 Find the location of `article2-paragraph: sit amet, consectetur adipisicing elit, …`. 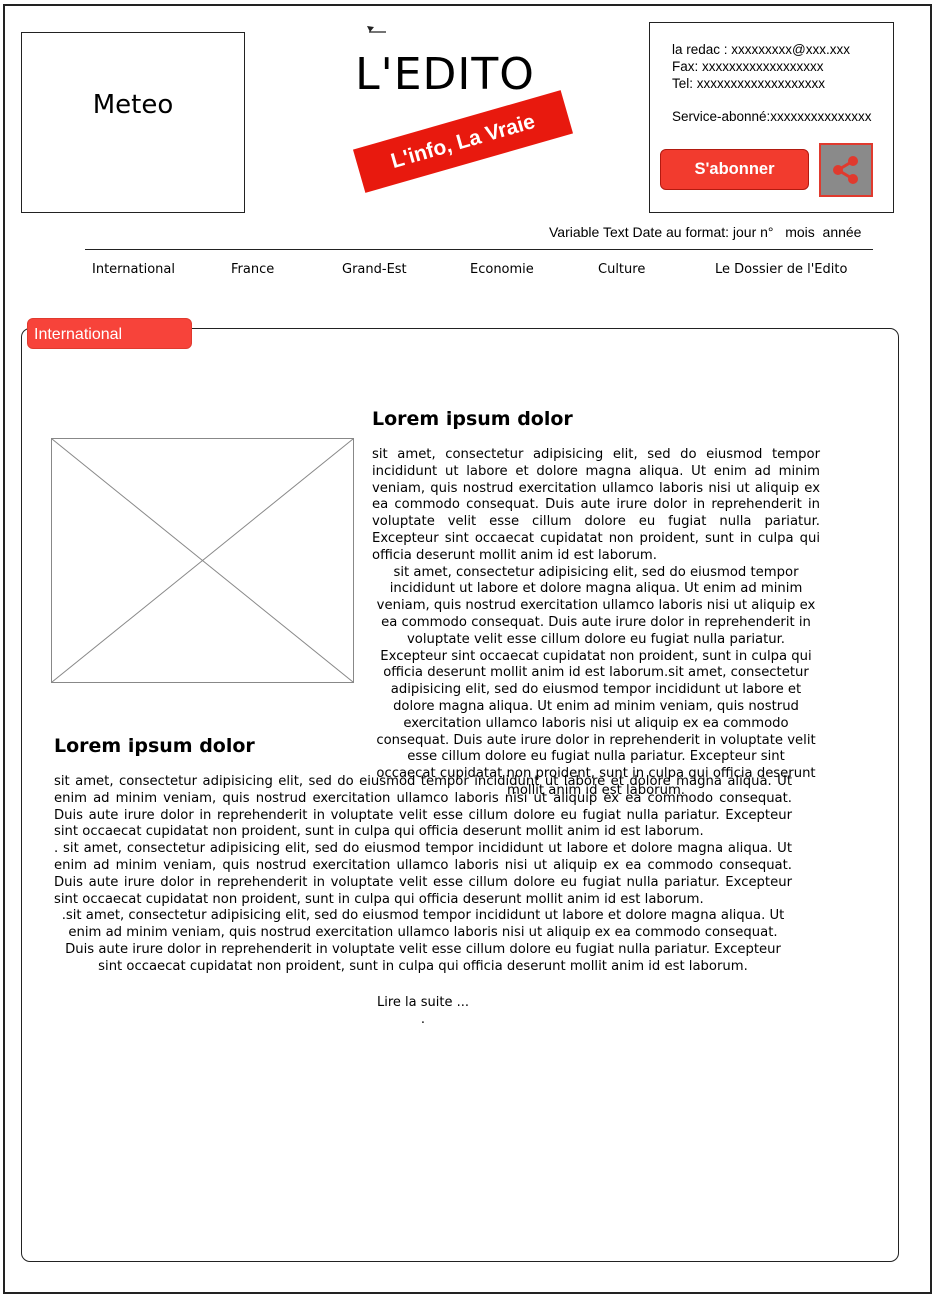

article2-paragraph: sit amet, consectetur adipisicing elit, … is located at coordinates (423, 807).